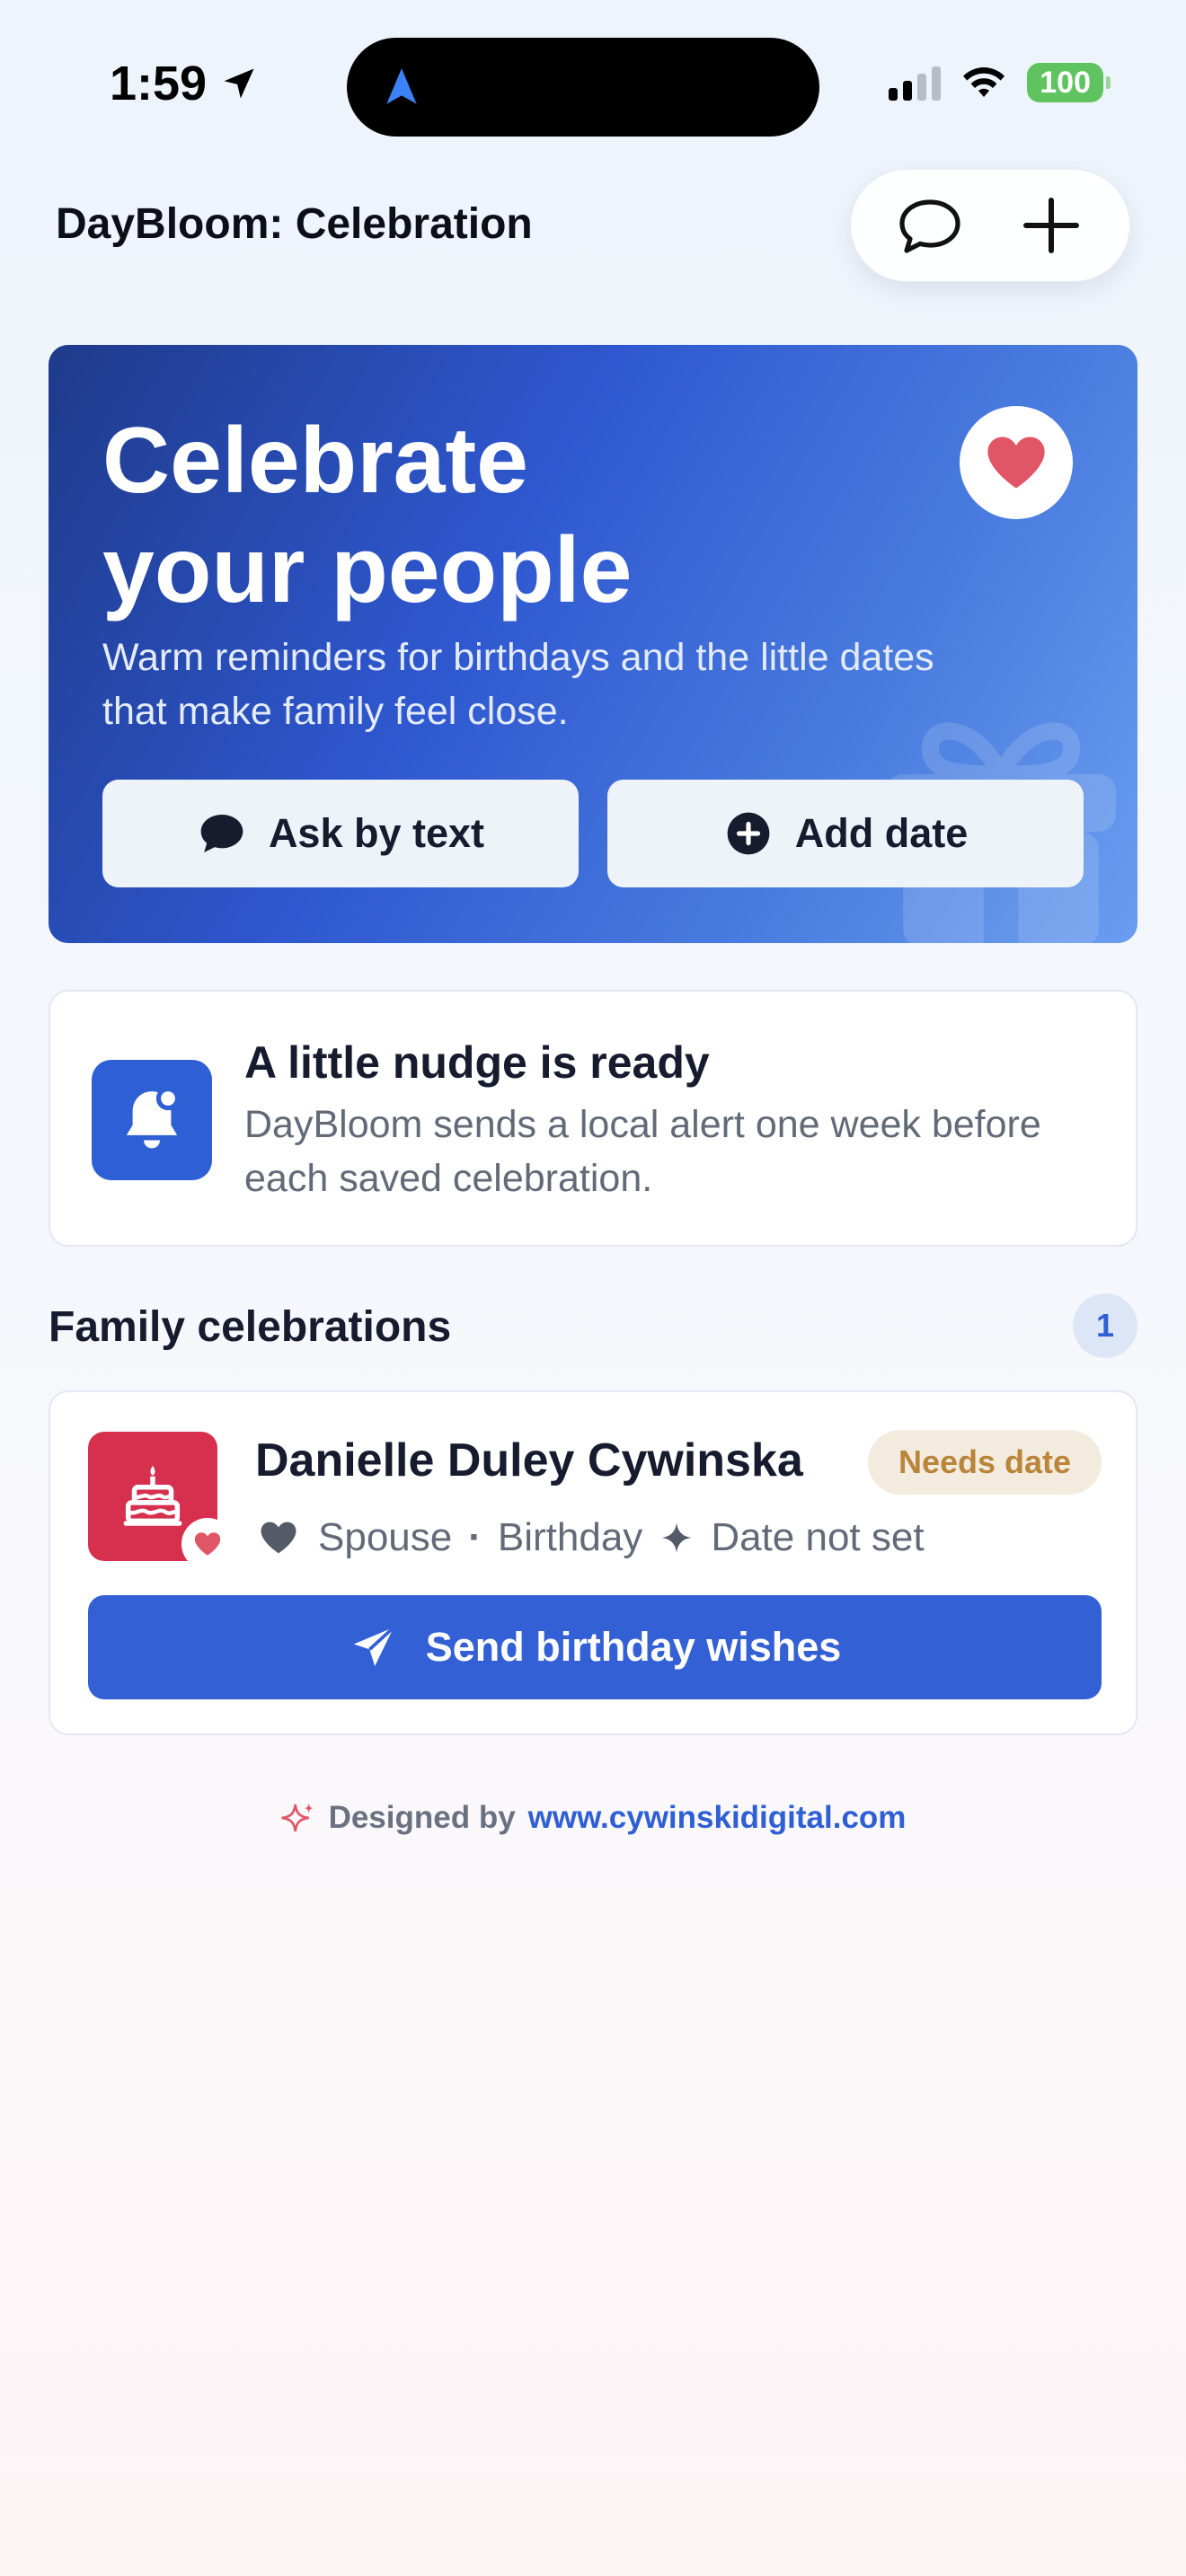 The width and height of the screenshot is (1186, 2576). Describe the element at coordinates (818, 1537) in the screenshot. I see `date-status-label: Date not set` at that location.